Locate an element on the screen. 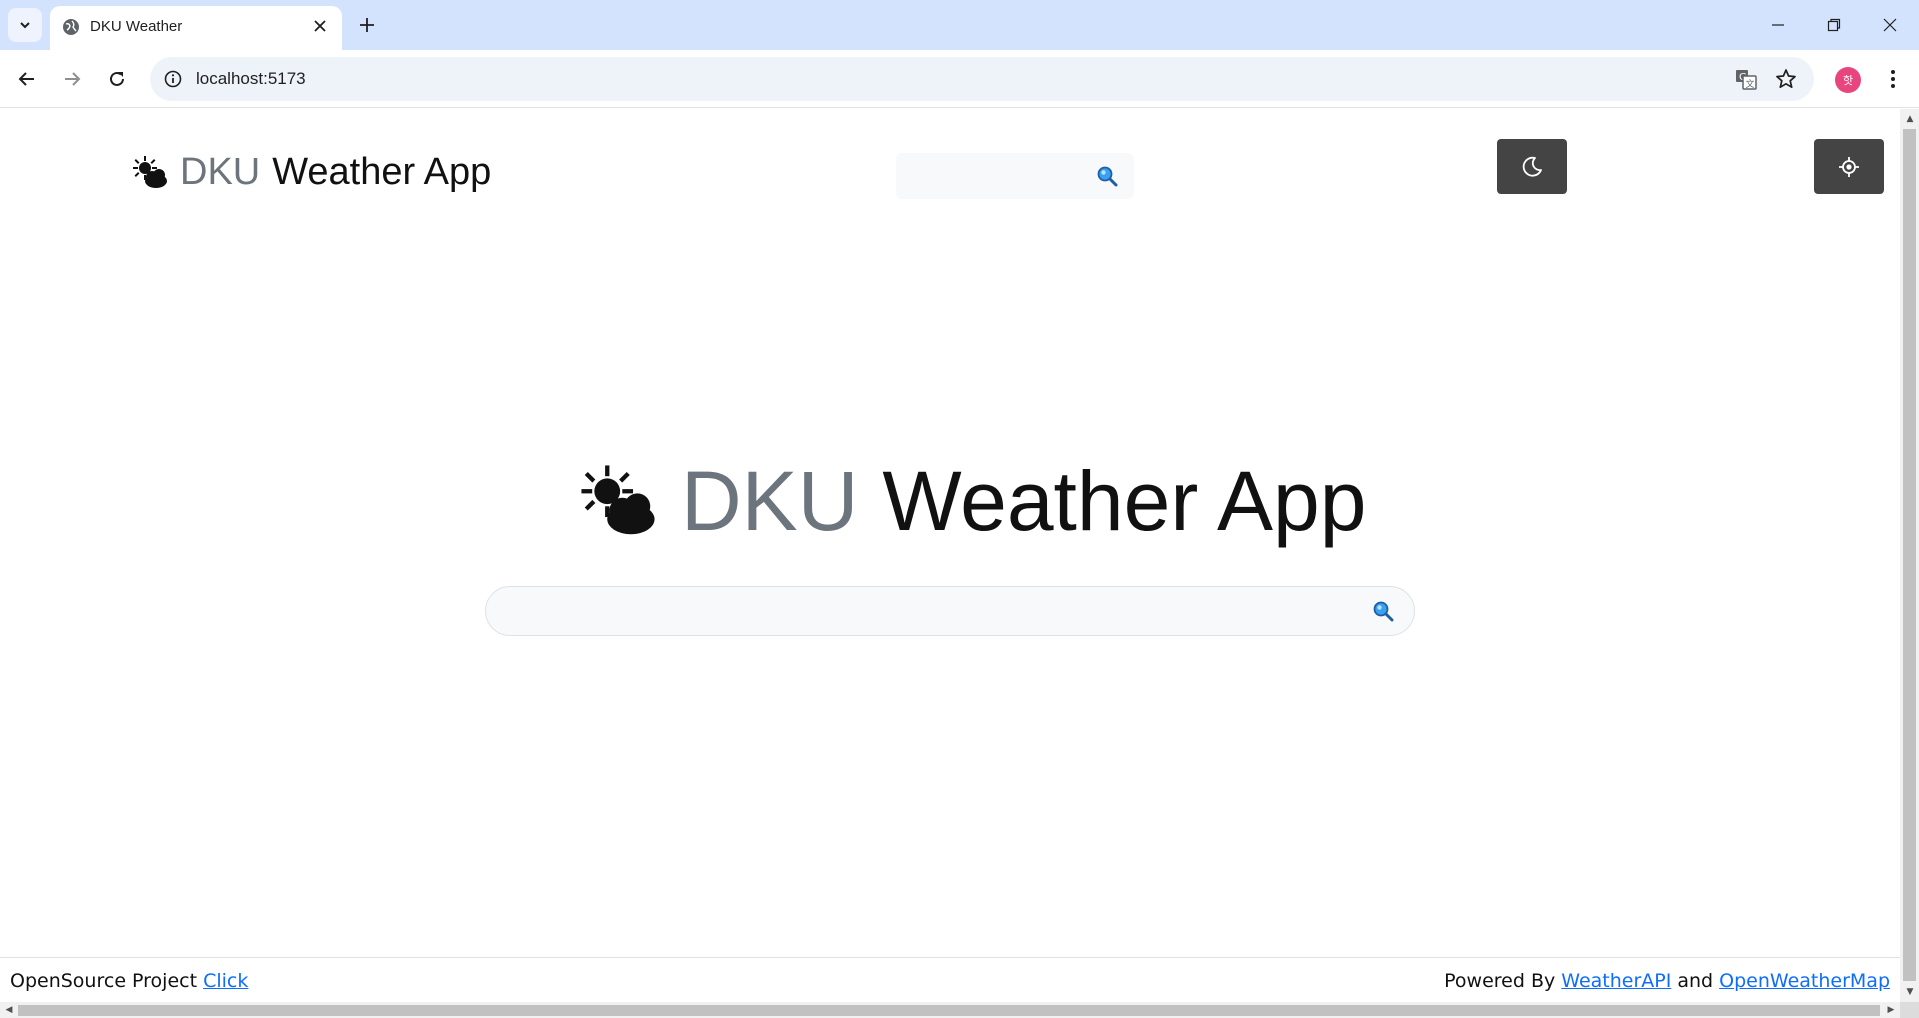 The image size is (1919, 1018). star-icon is located at coordinates (1786, 79).